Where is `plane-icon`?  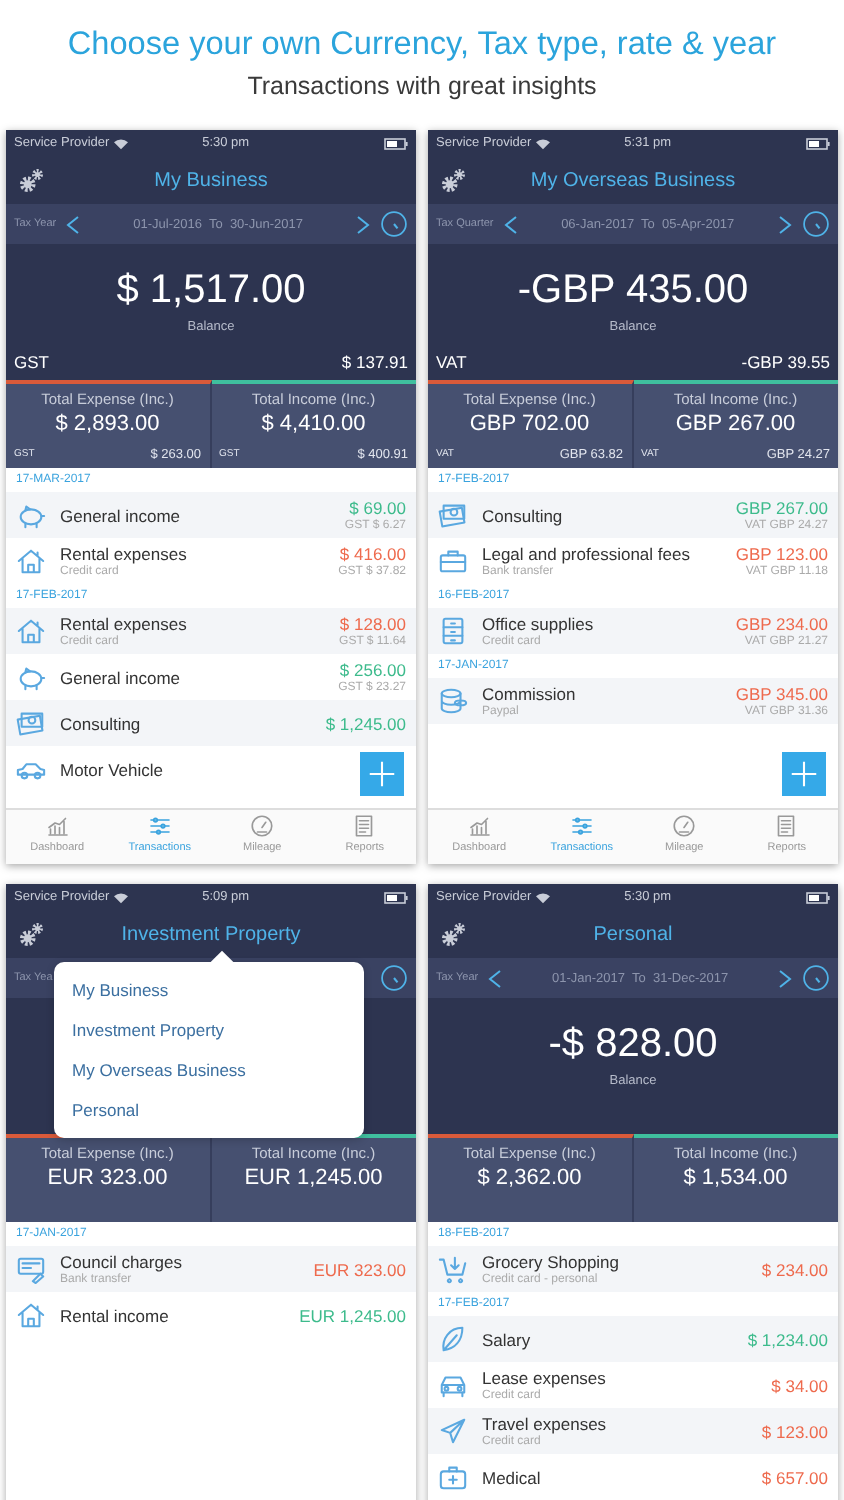 plane-icon is located at coordinates (453, 1431).